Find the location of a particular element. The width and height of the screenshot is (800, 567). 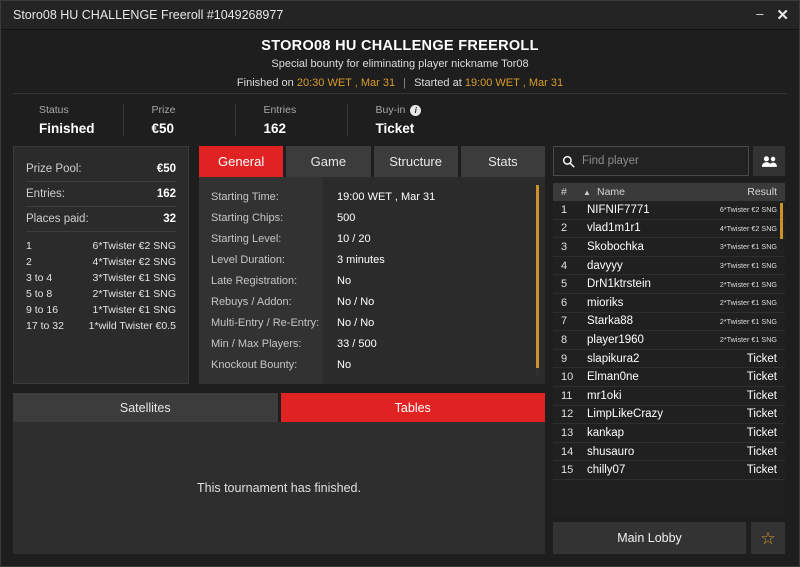

row-player-name: mioriks is located at coordinates (605, 302).